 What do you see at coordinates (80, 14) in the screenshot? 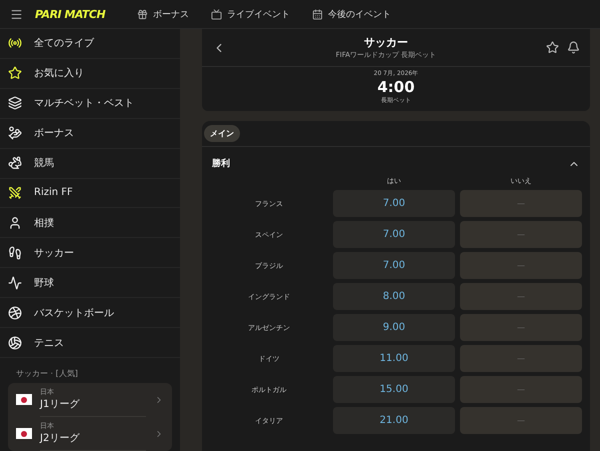
I see `logo: PARI MATCH` at bounding box center [80, 14].